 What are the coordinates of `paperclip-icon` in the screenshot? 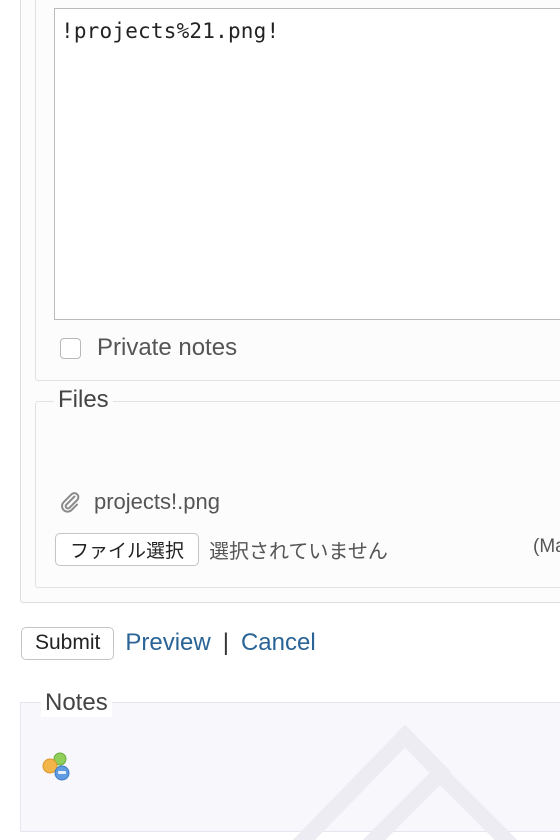 It's located at (70, 502).